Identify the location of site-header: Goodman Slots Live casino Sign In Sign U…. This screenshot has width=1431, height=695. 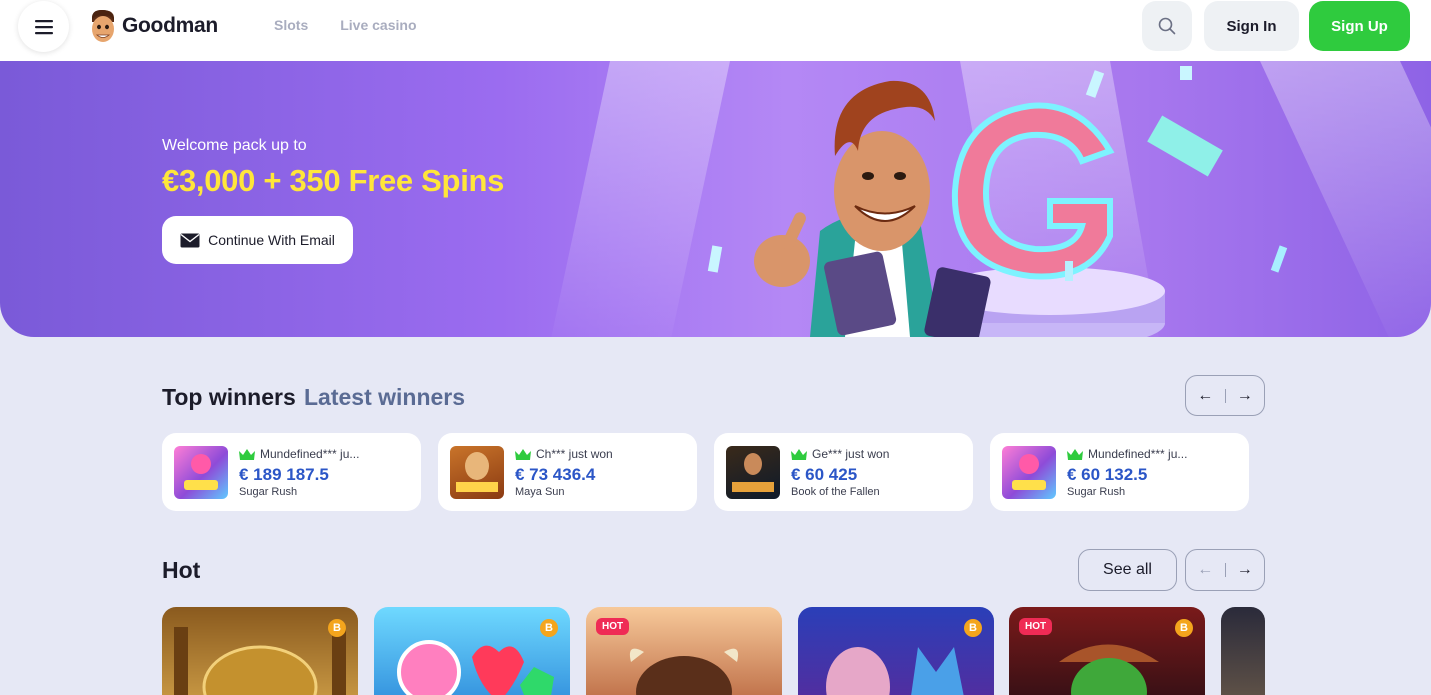
(715, 30).